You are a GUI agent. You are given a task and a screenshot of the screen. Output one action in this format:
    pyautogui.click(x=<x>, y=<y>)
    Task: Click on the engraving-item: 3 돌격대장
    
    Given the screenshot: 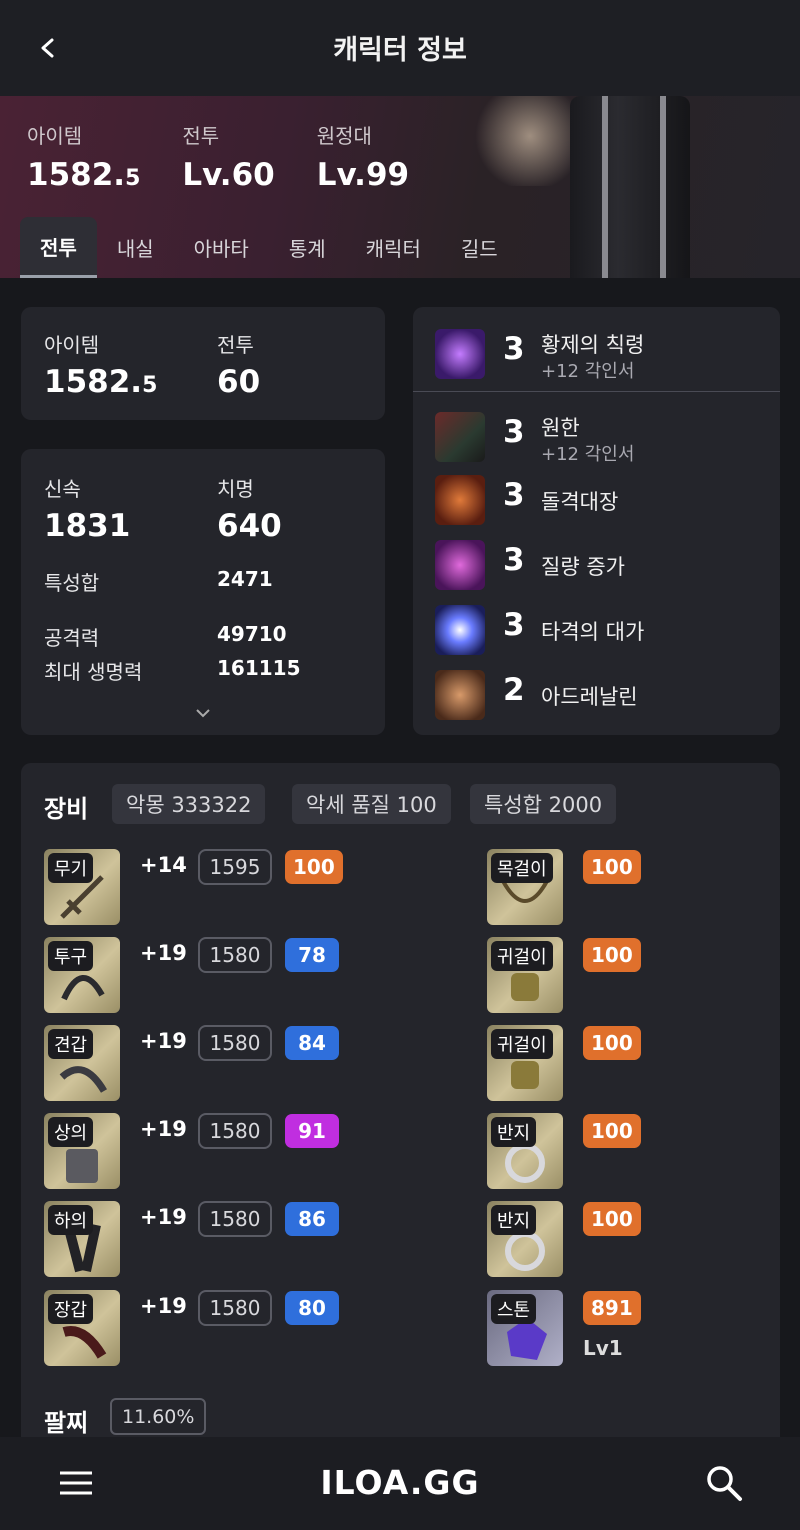 What is the action you would take?
    pyautogui.click(x=596, y=499)
    